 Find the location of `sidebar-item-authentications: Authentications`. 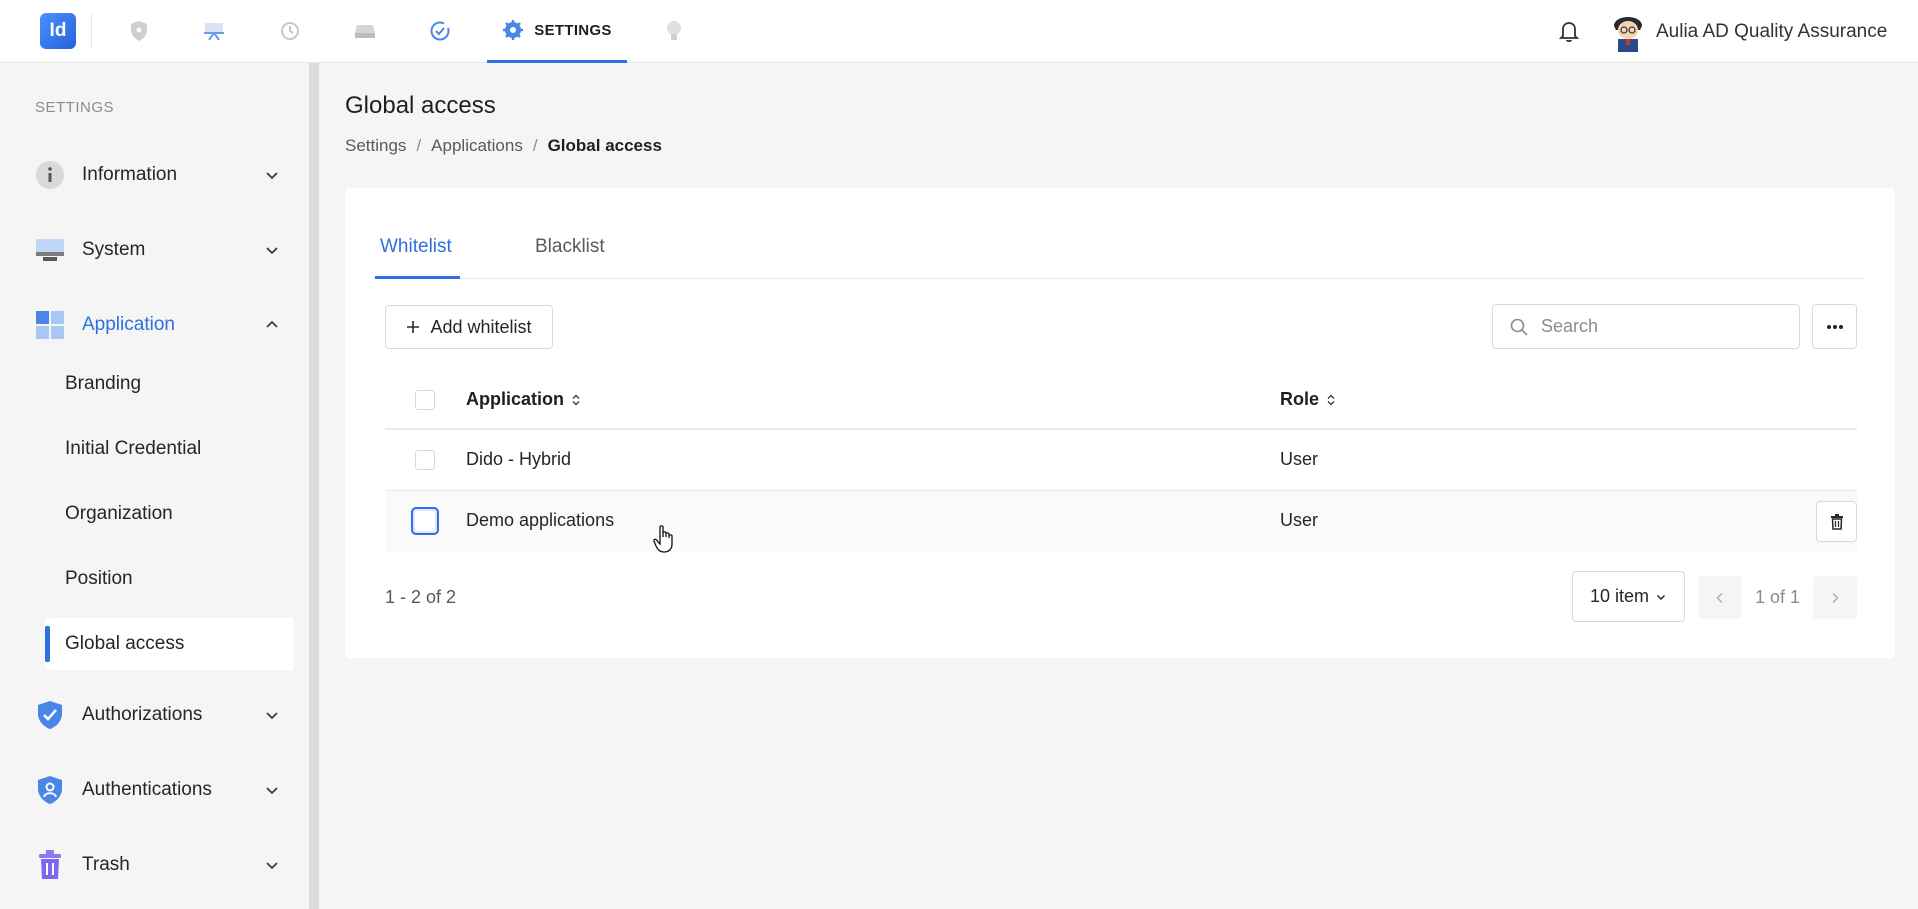

sidebar-item-authentications: Authentications is located at coordinates (157, 790).